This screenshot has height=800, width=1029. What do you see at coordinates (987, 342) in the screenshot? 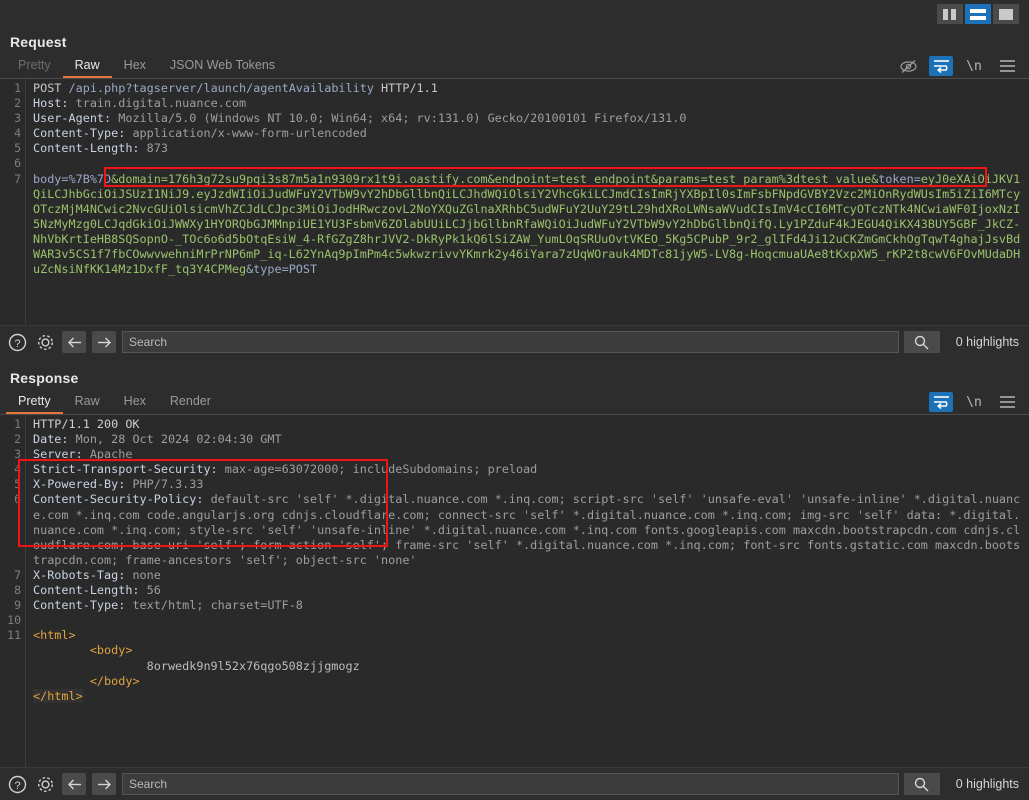
I see `request-highlight-count: 0 highlights` at bounding box center [987, 342].